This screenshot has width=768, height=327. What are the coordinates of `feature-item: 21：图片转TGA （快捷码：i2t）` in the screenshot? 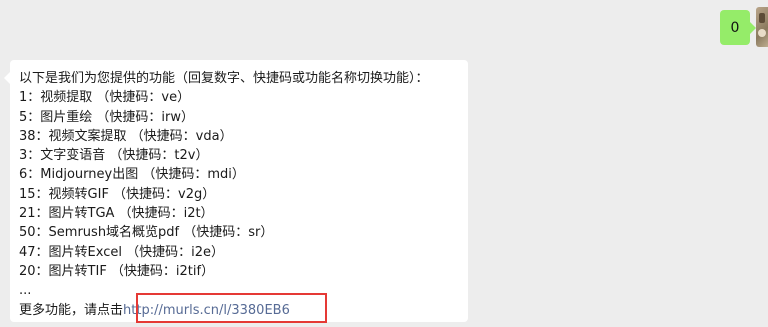 It's located at (116, 214).